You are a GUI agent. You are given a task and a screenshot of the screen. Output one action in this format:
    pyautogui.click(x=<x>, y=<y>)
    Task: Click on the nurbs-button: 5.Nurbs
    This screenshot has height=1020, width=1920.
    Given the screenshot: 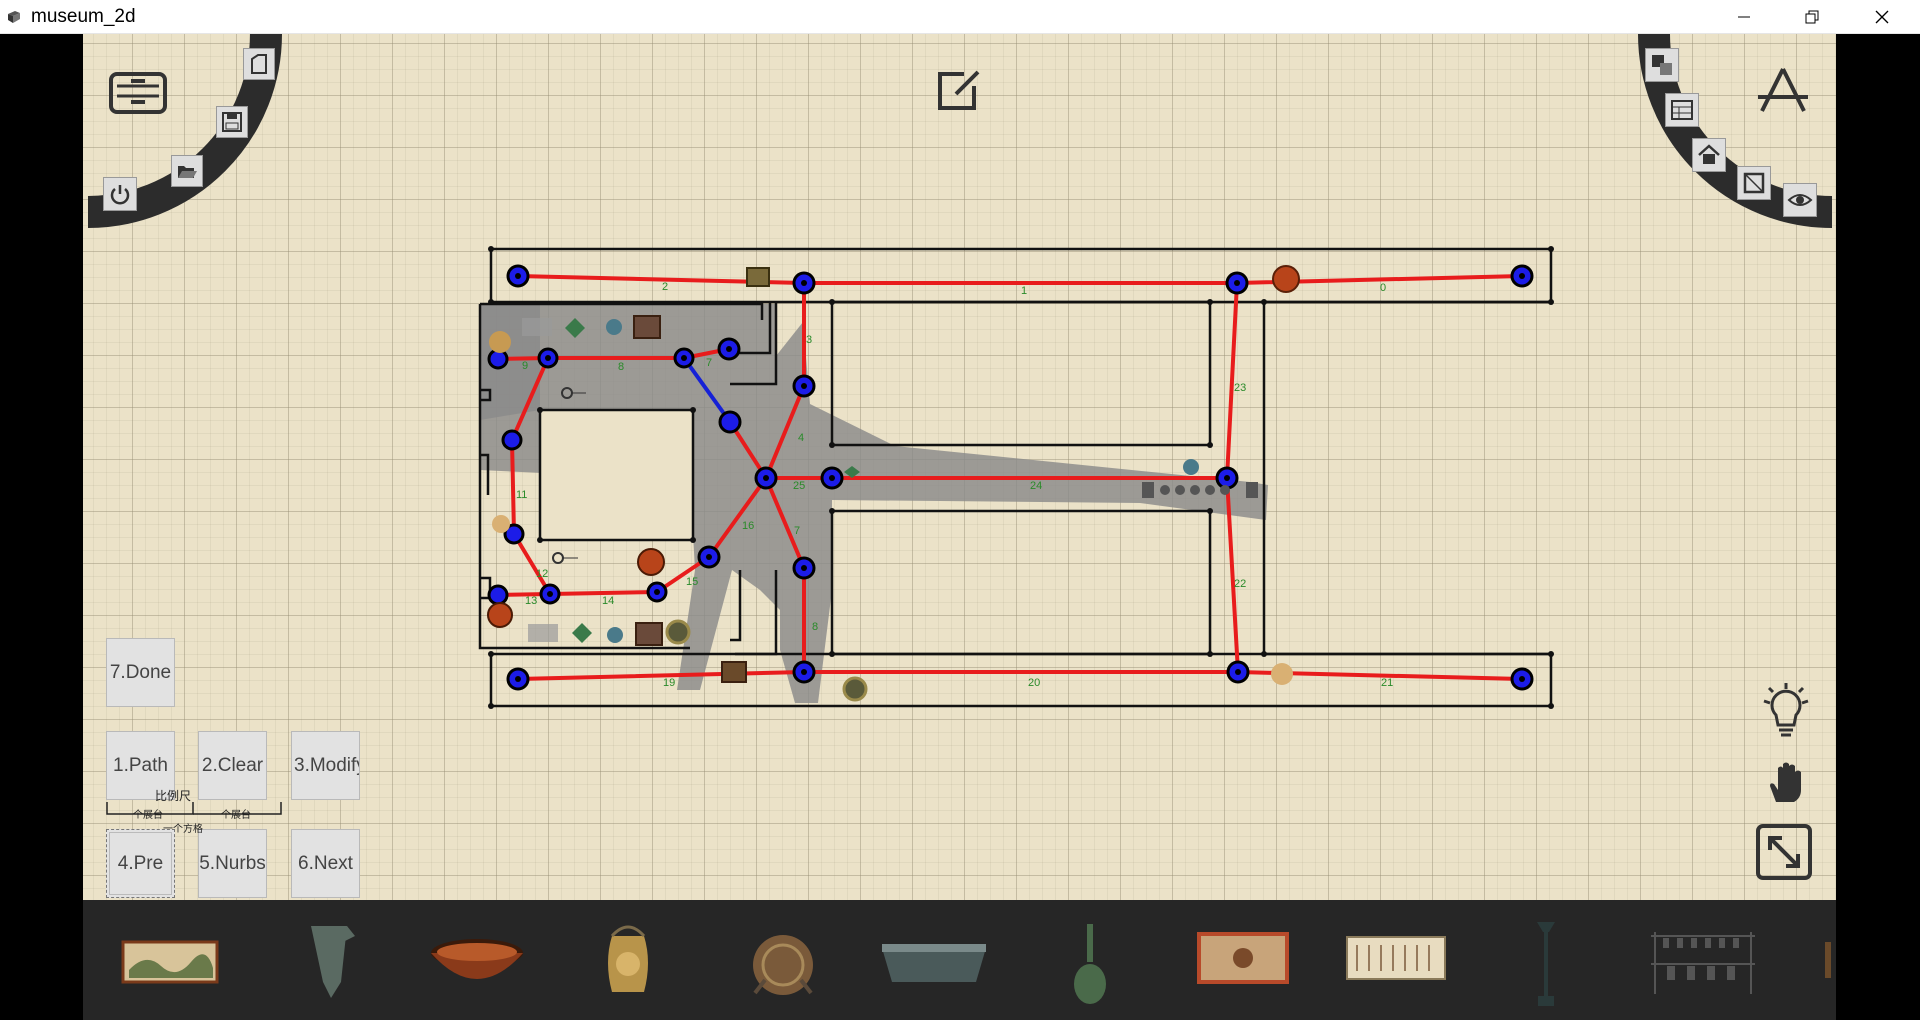 What is the action you would take?
    pyautogui.click(x=232, y=863)
    